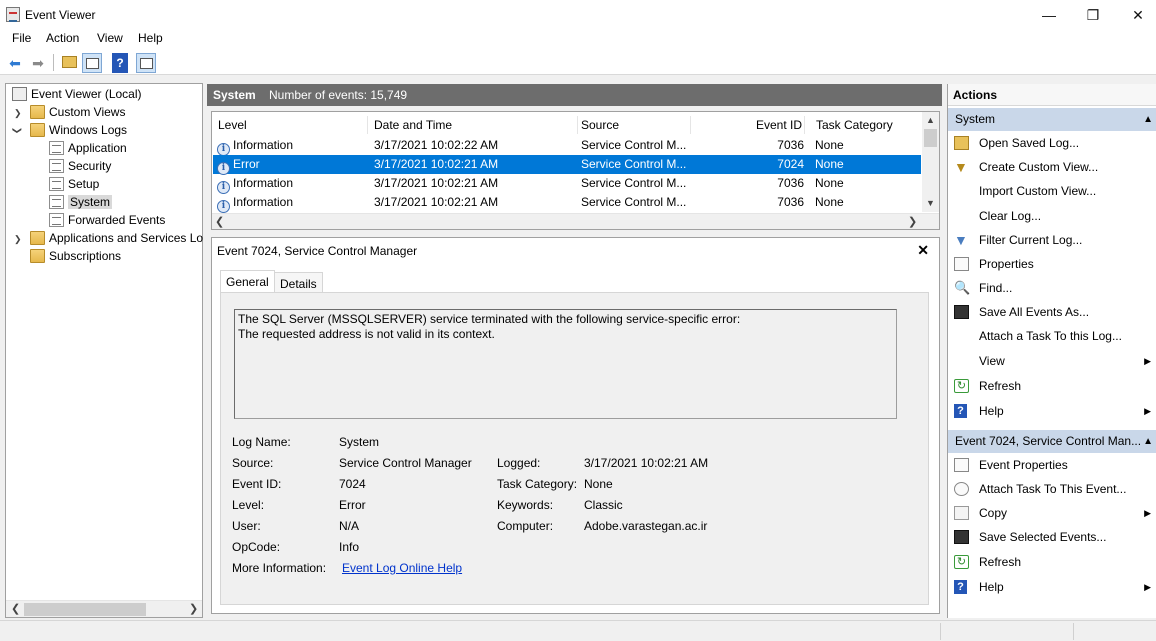 This screenshot has height=641, width=1156. Describe the element at coordinates (402, 568) in the screenshot. I see `event-log-online-help-link: Event Log Online Help` at that location.